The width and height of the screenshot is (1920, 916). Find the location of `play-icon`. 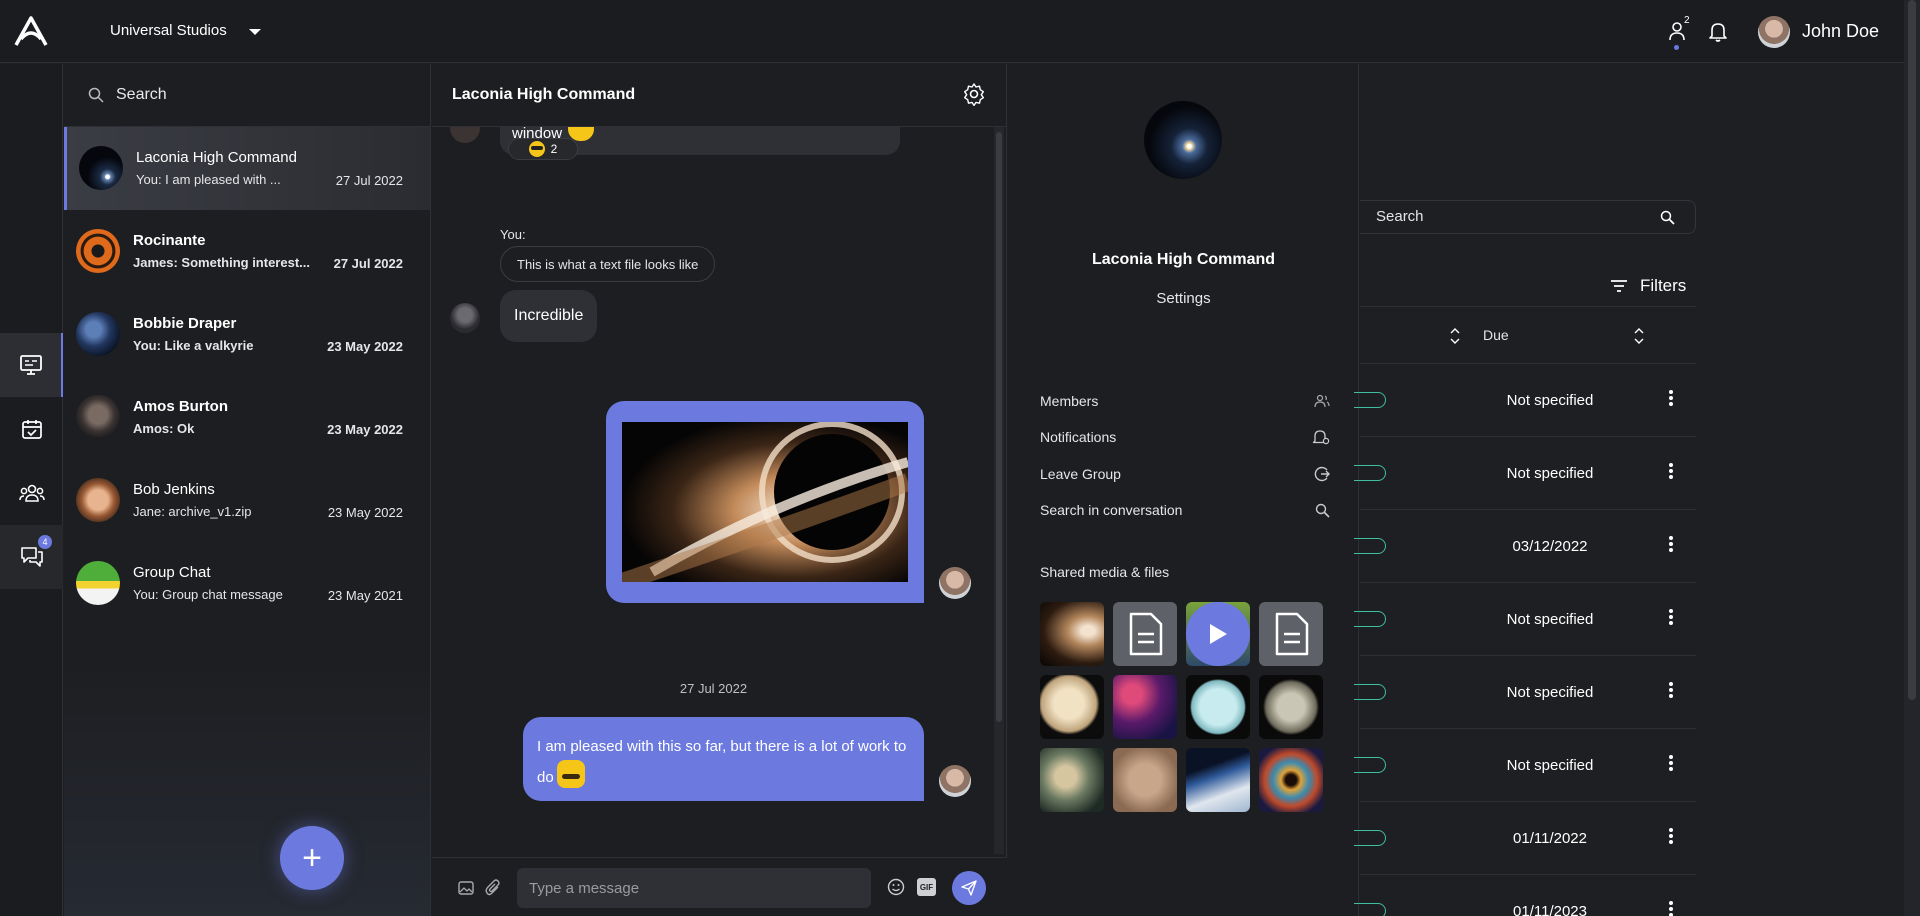

play-icon is located at coordinates (1218, 634).